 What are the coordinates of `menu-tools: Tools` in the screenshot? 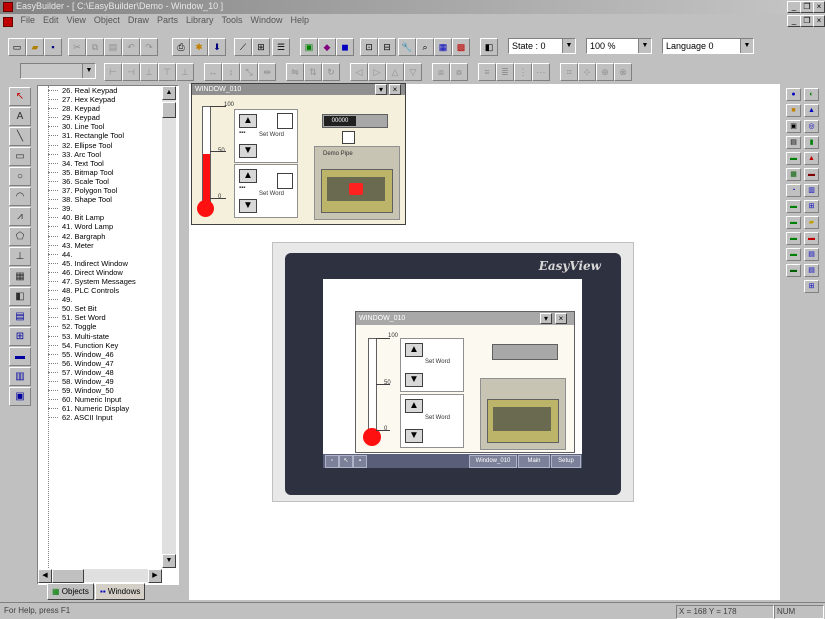 It's located at (231, 20).